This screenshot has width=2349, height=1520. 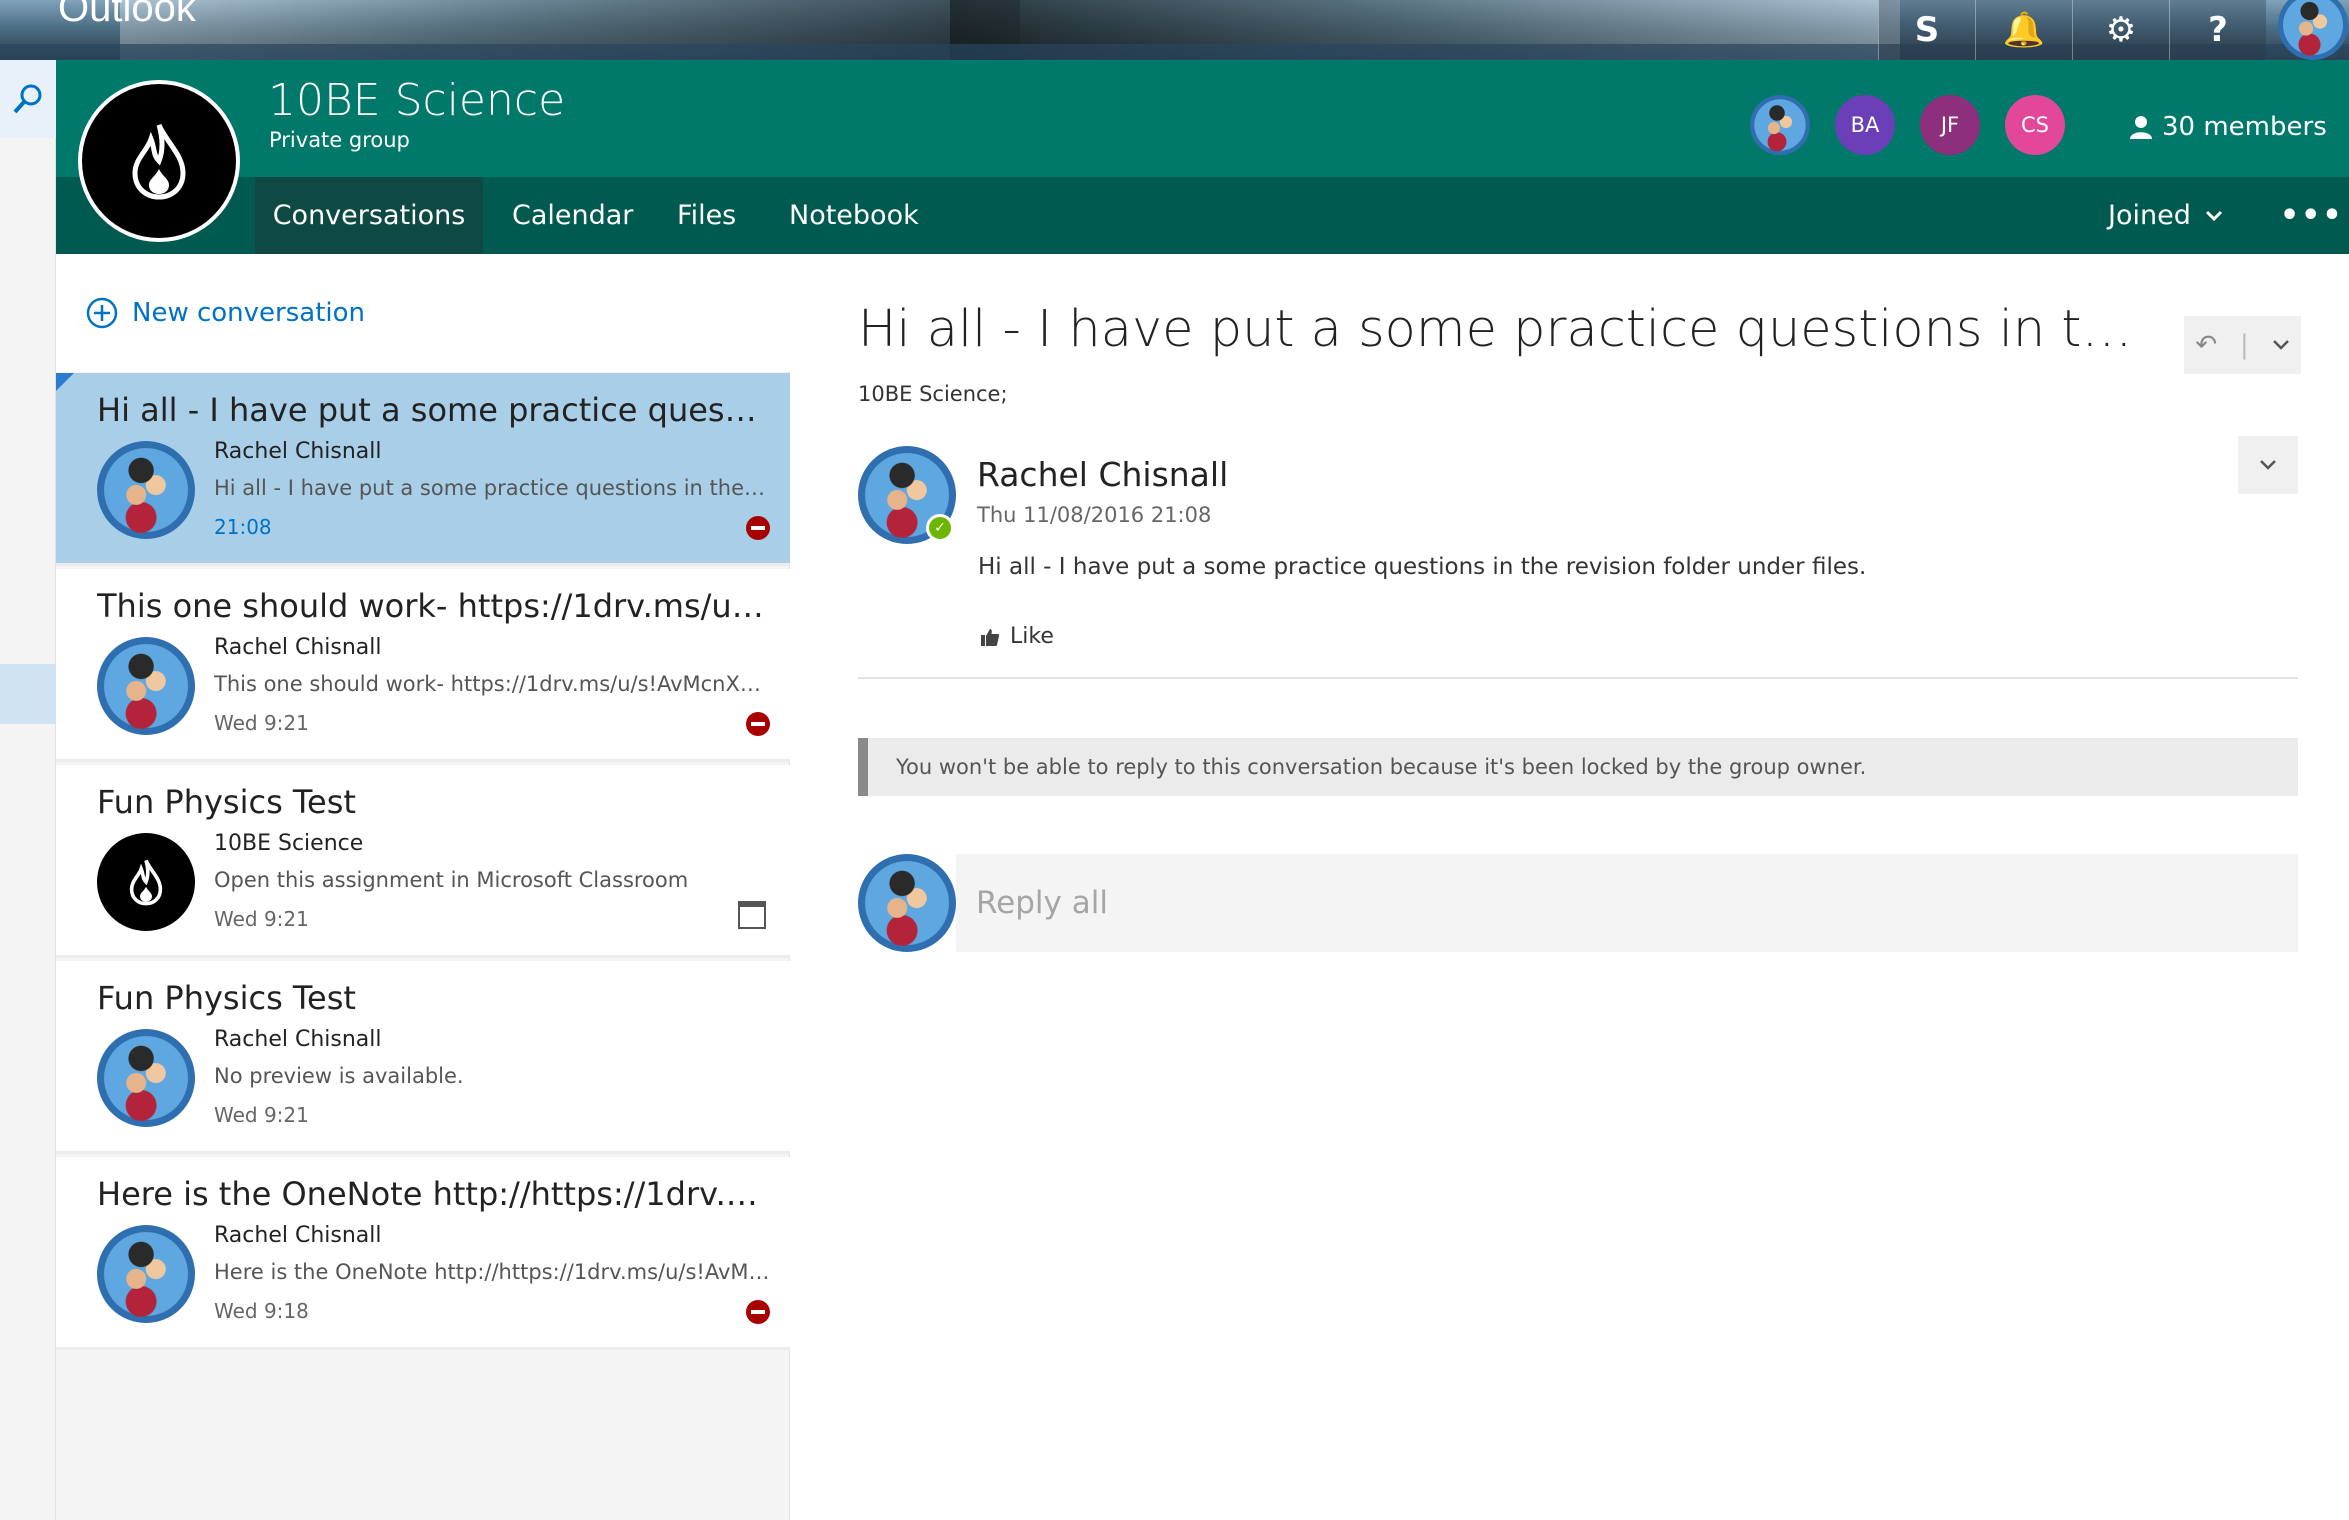 I want to click on members-button: 30 members, so click(x=2228, y=127).